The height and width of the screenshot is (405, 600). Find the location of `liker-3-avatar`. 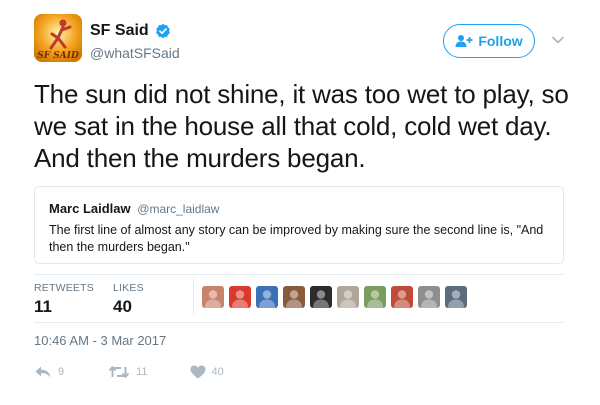

liker-3-avatar is located at coordinates (267, 297).